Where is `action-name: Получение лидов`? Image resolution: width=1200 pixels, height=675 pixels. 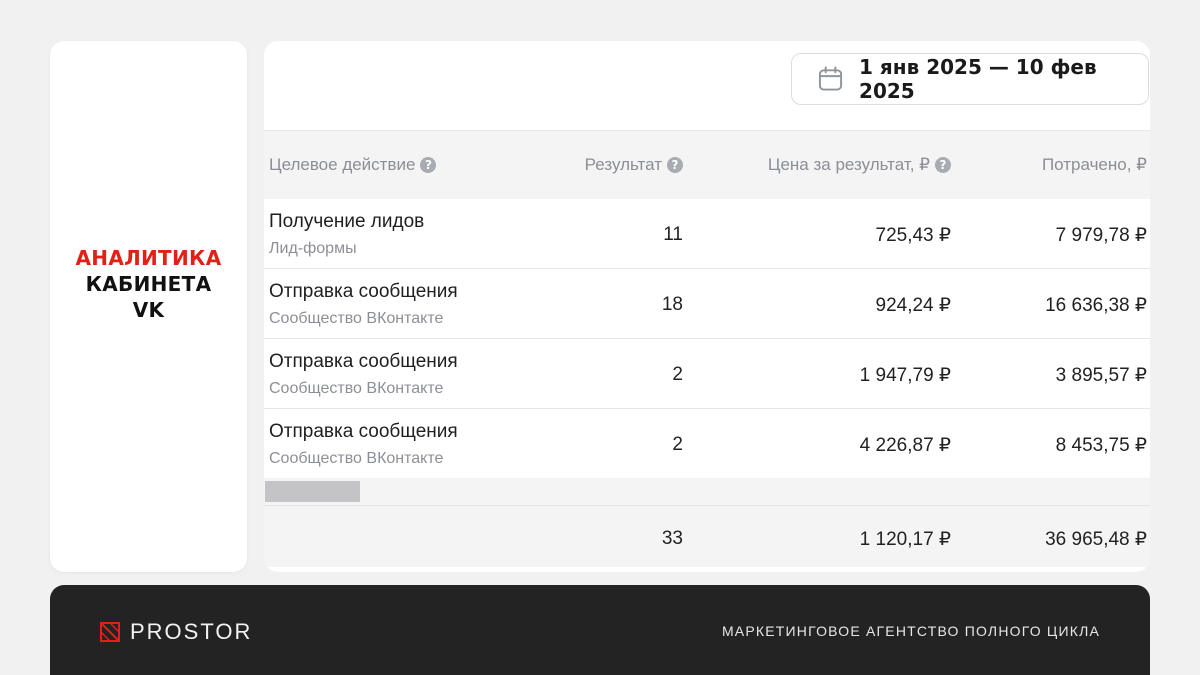
action-name: Получение лидов is located at coordinates (347, 221).